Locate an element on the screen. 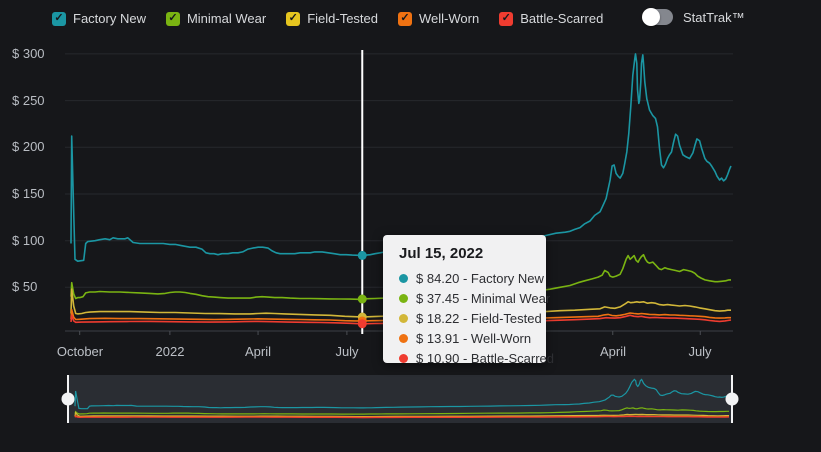  hover-layer is located at coordinates (362, 192).